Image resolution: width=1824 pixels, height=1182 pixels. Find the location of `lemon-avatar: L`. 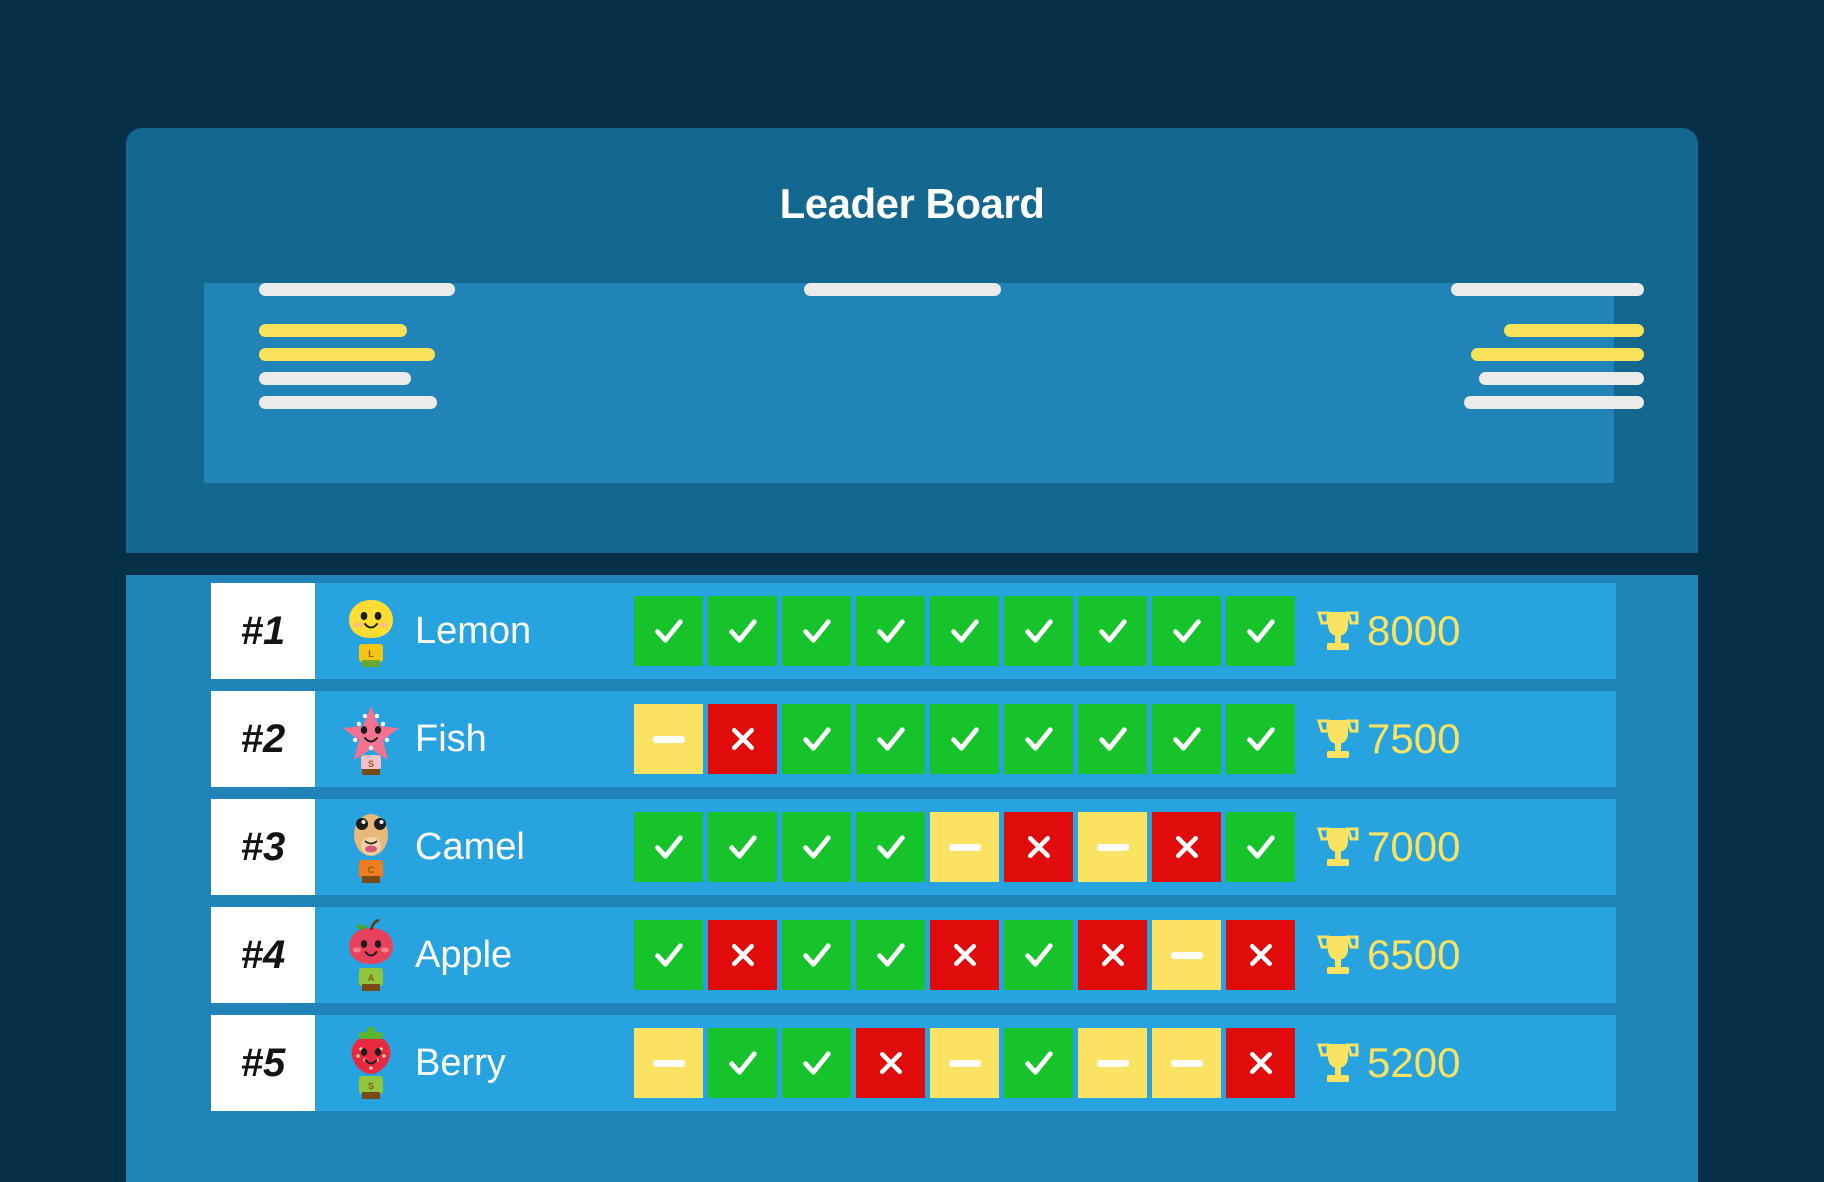

lemon-avatar: L is located at coordinates (371, 631).